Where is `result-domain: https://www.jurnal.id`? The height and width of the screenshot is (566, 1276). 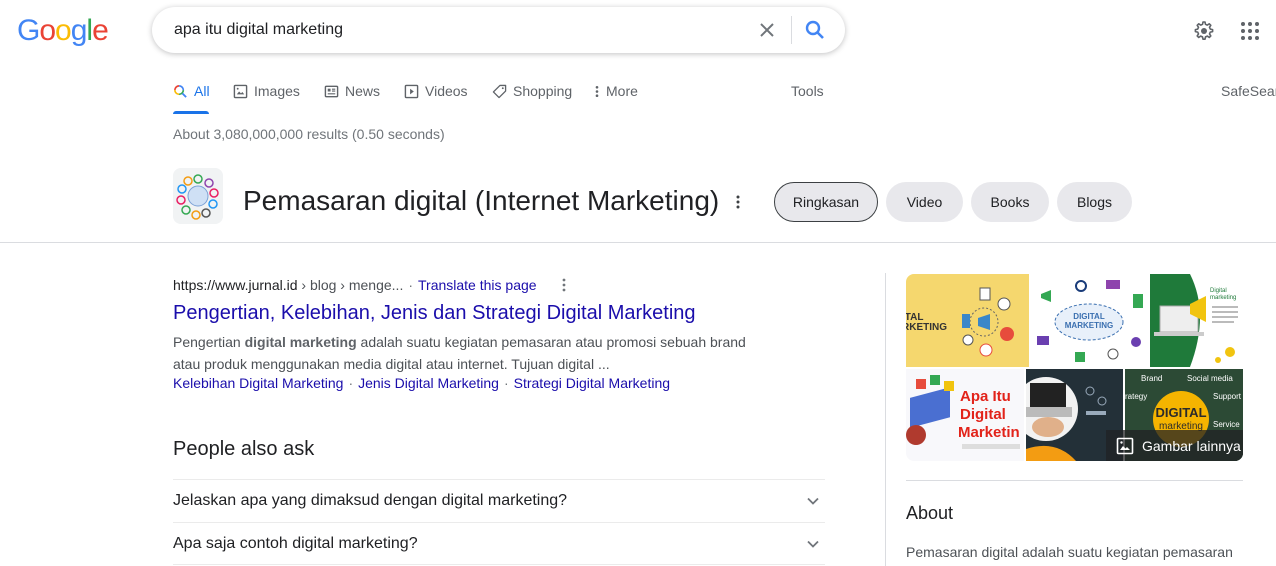
result-domain: https://www.jurnal.id is located at coordinates (235, 285).